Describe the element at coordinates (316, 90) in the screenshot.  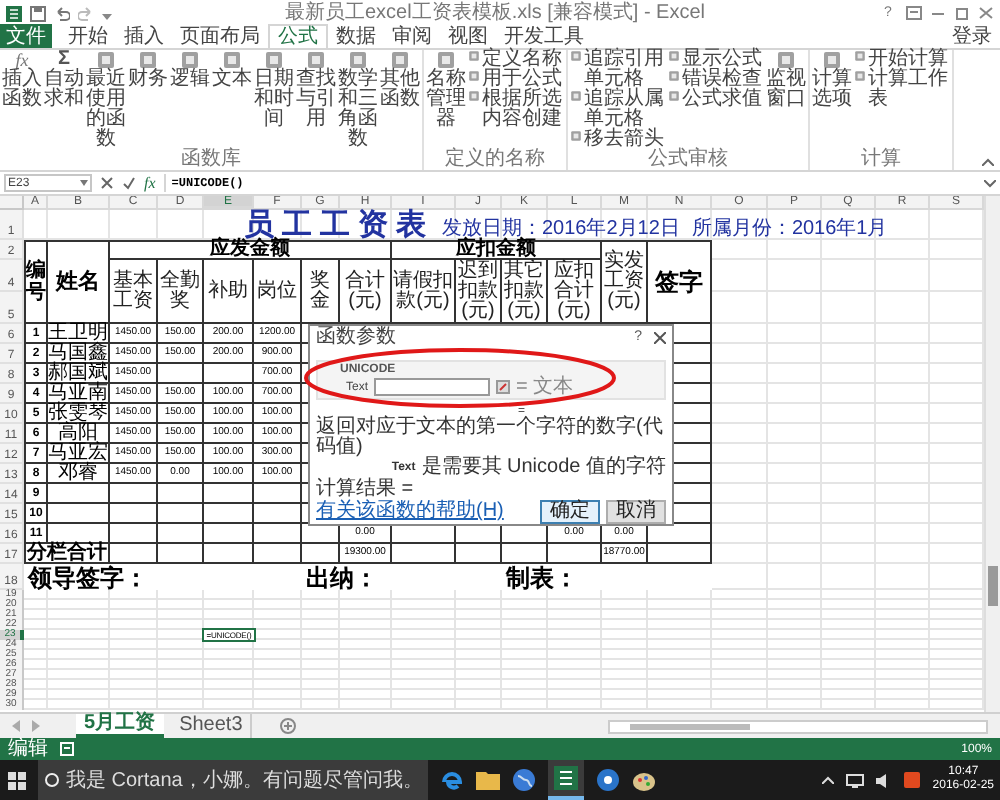
I see `ribbon-button: 查找与引用` at that location.